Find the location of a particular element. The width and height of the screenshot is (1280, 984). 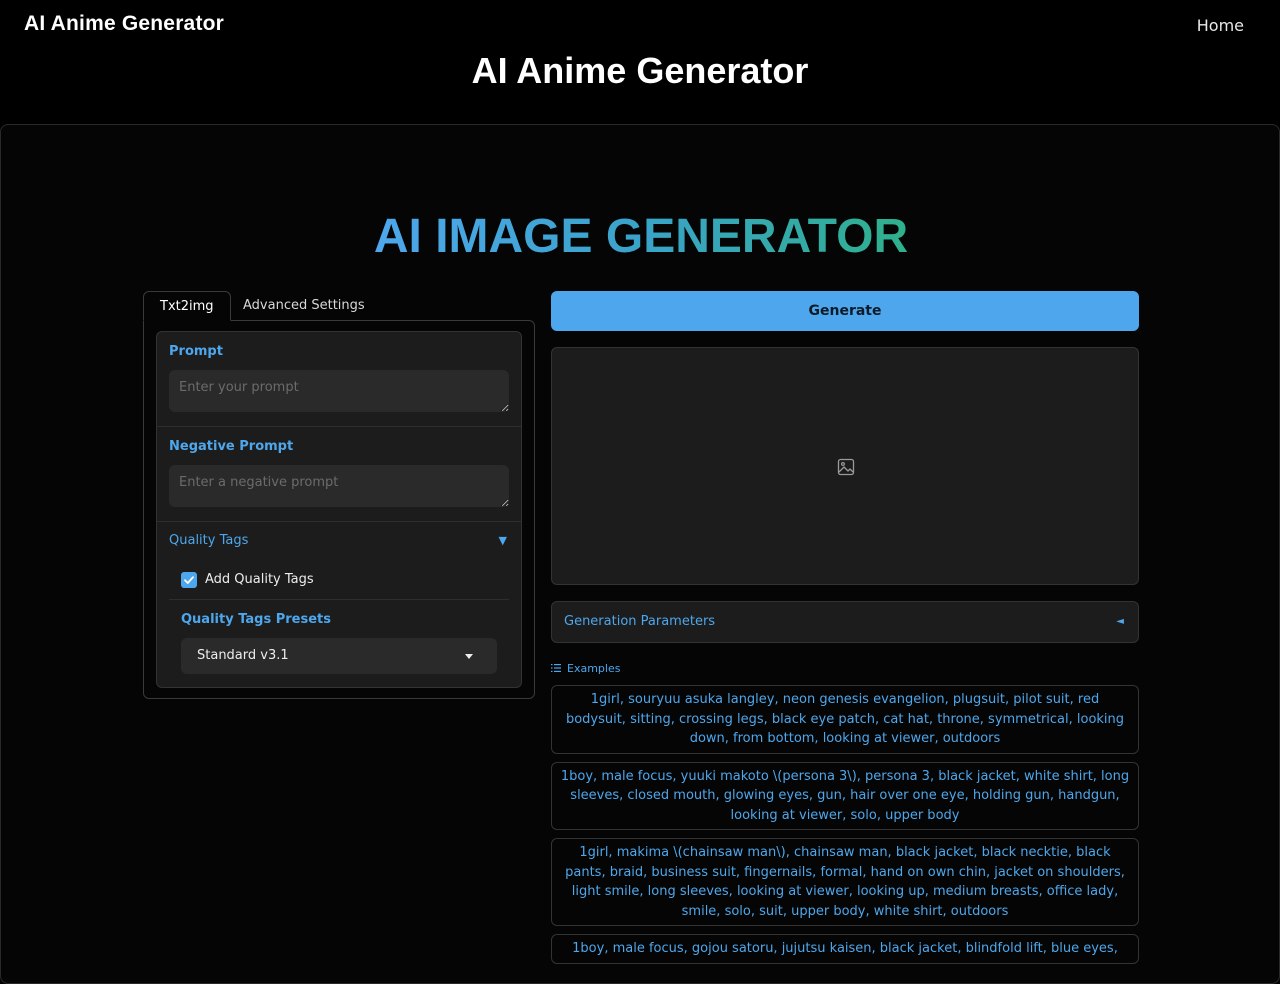

examples-label: Examples is located at coordinates (594, 668).